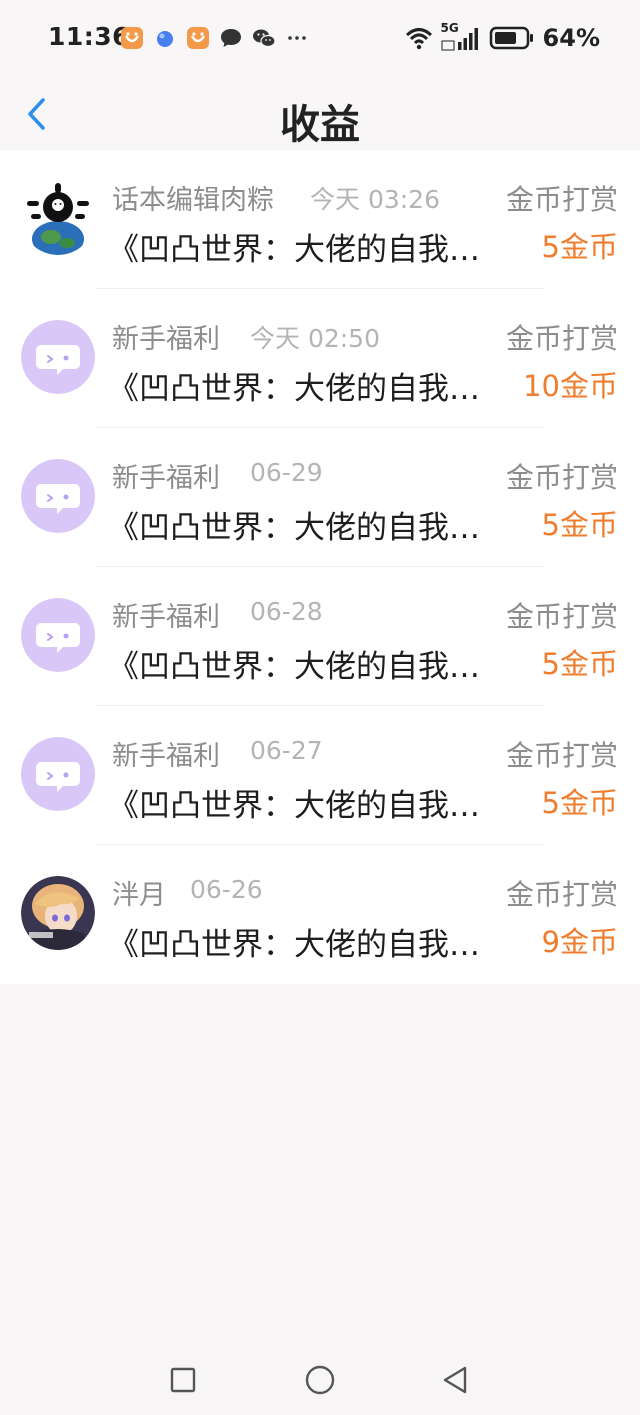 The width and height of the screenshot is (640, 1415). Describe the element at coordinates (320, 775) in the screenshot. I see `list-item: 新手福利 06-27 金币打赏 《凹凸世界：大佬的自我救赎》 5金币` at that location.